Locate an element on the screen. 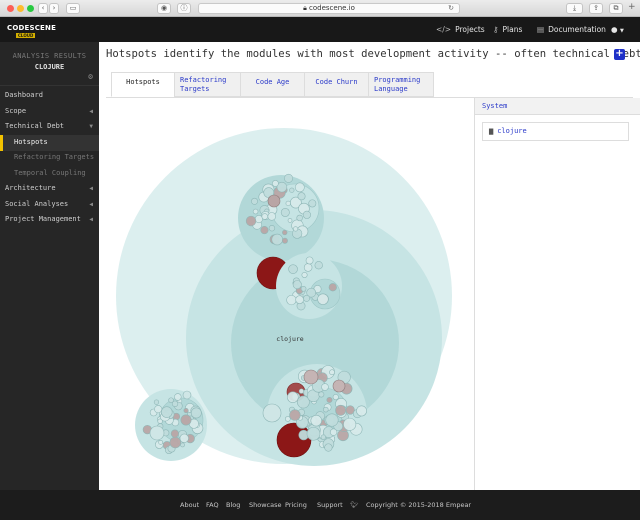 This screenshot has height=520, width=640. new-tab-icon: + is located at coordinates (632, 7).